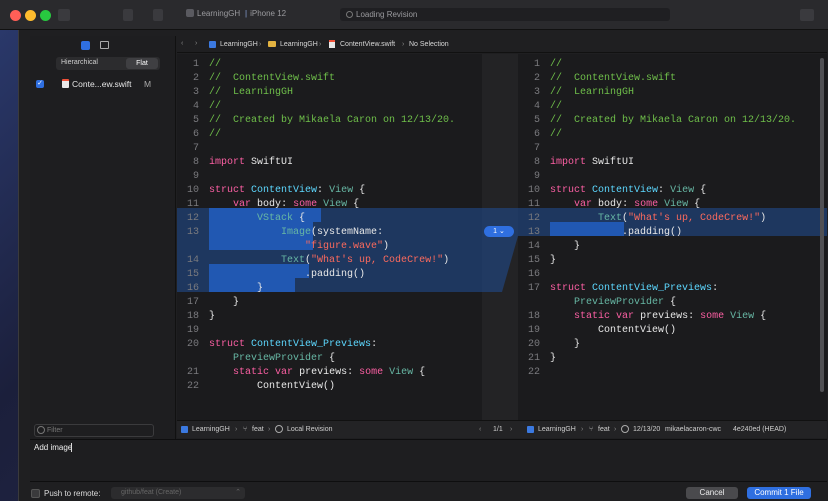 The height and width of the screenshot is (501, 828). I want to click on previous-change-icon: ‹, so click(480, 429).